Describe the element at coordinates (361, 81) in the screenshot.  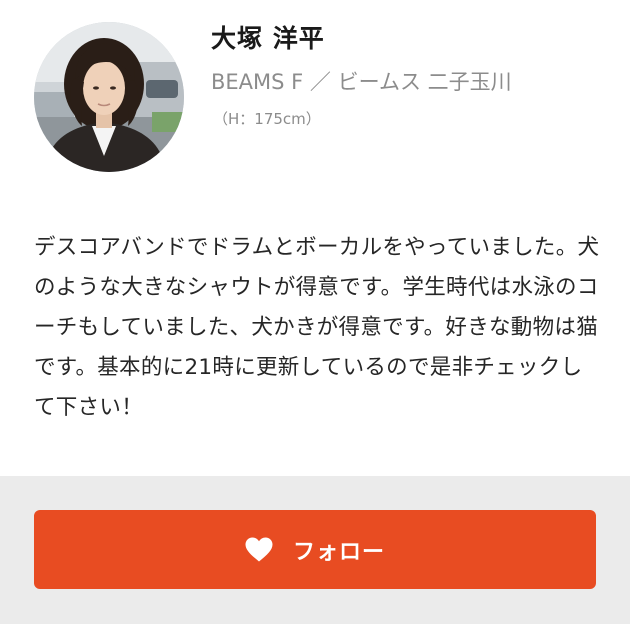
I see `staff-shop-link: BEAMS F ／ ビームス 二子玉川` at that location.